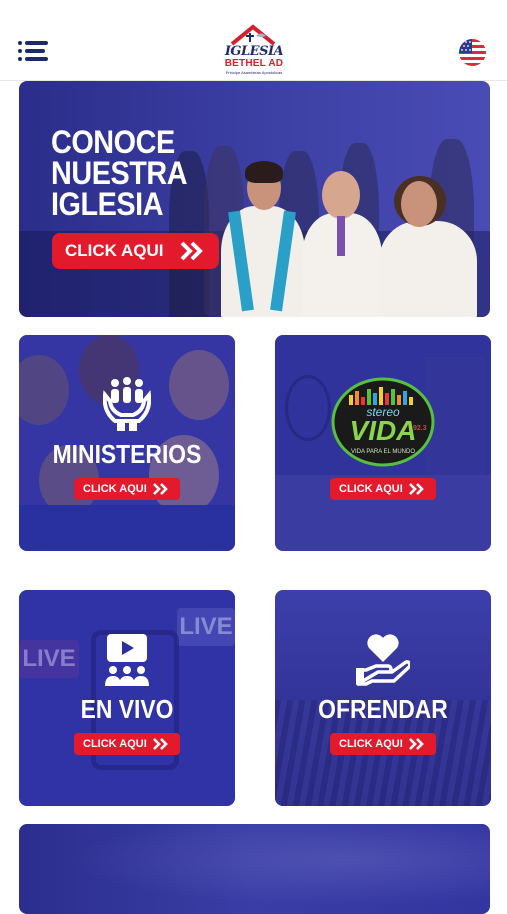  I want to click on heart-hand-icon, so click(383, 660).